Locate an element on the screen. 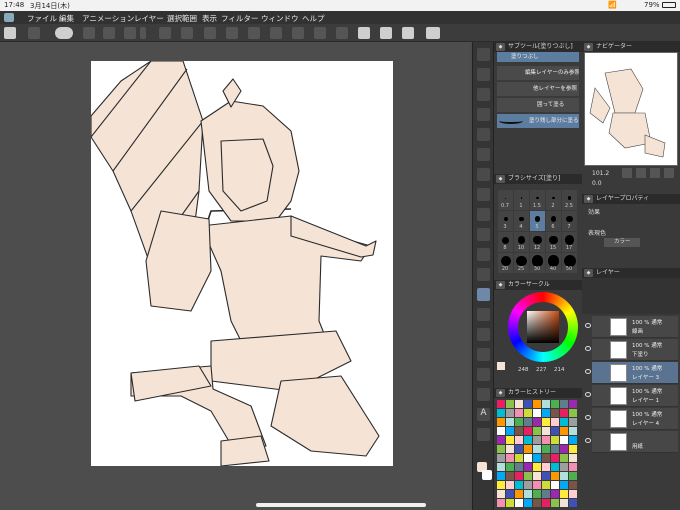 Image resolution: width=680 pixels, height=510 pixels. ruler-icon is located at coordinates (483, 354).